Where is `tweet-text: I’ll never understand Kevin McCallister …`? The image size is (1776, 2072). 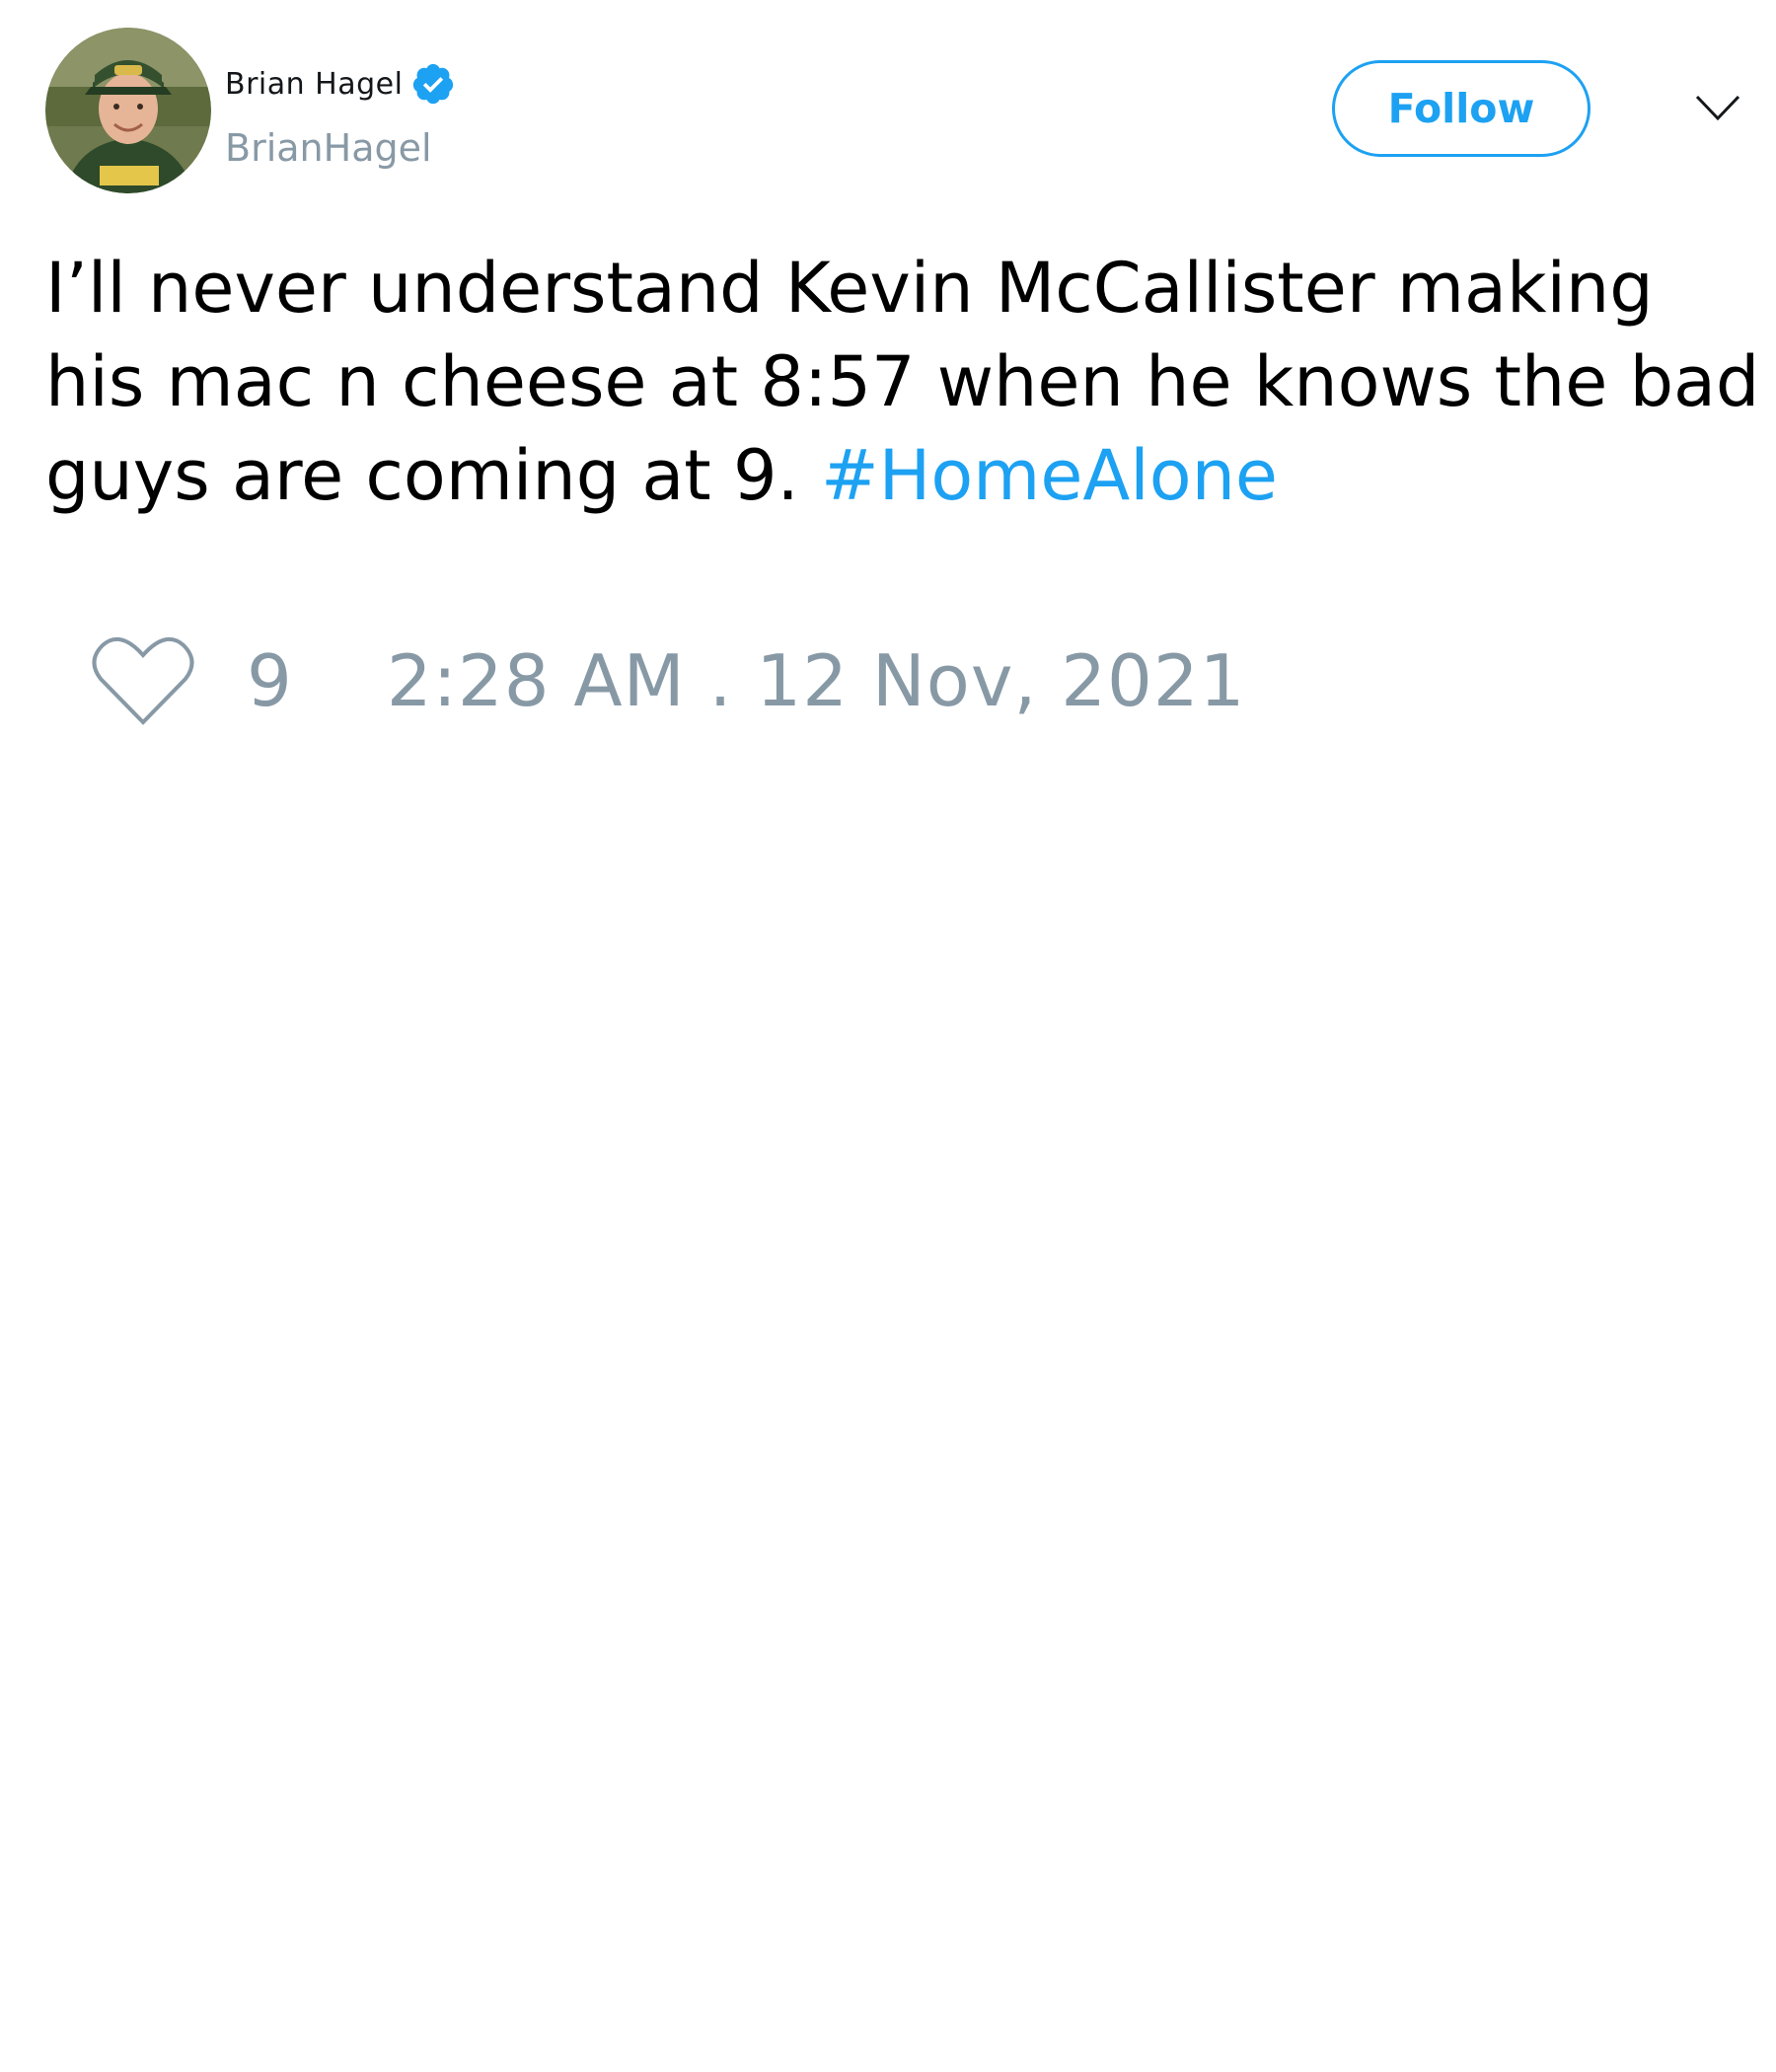 tweet-text: I’ll never understand Kevin McCallister … is located at coordinates (903, 383).